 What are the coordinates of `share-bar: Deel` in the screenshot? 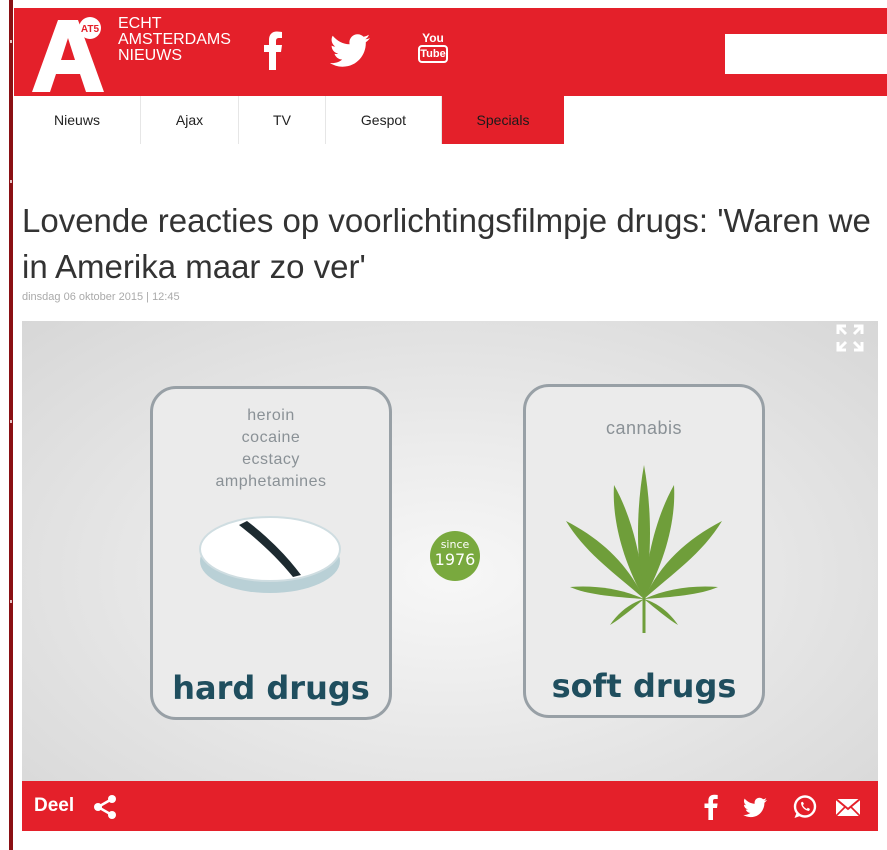 It's located at (450, 806).